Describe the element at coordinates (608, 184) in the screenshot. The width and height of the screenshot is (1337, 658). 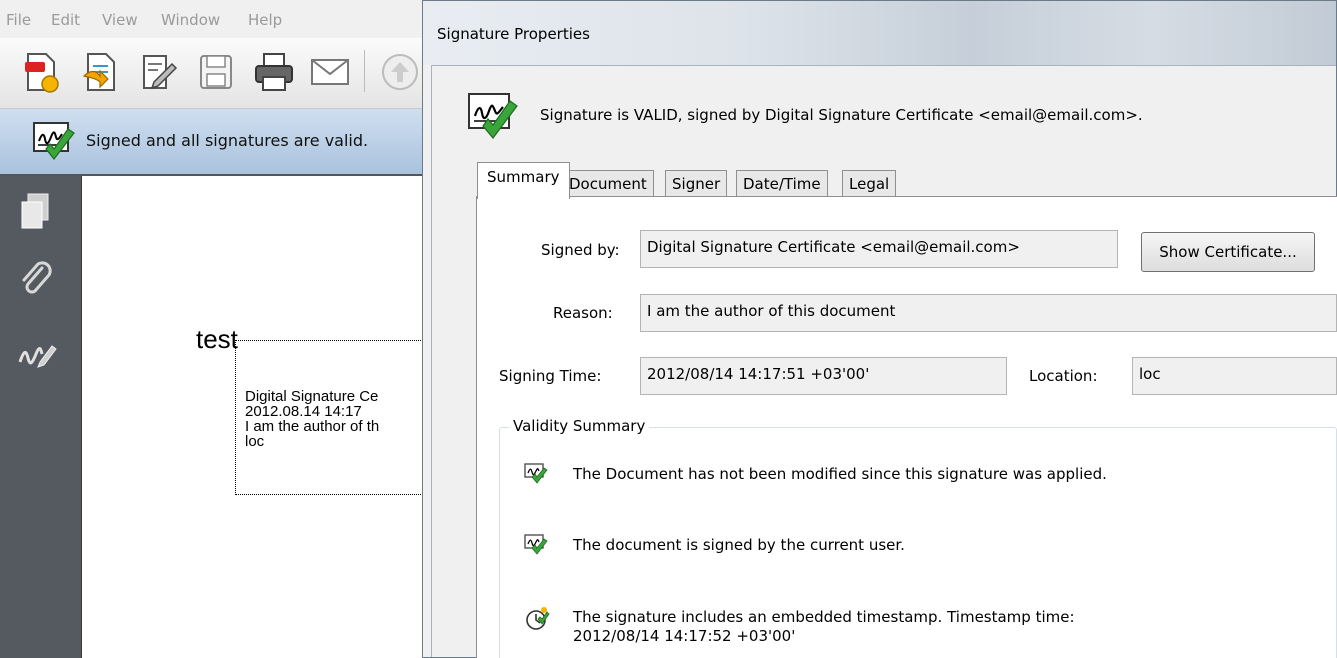
I see `tab-document: Document` at that location.